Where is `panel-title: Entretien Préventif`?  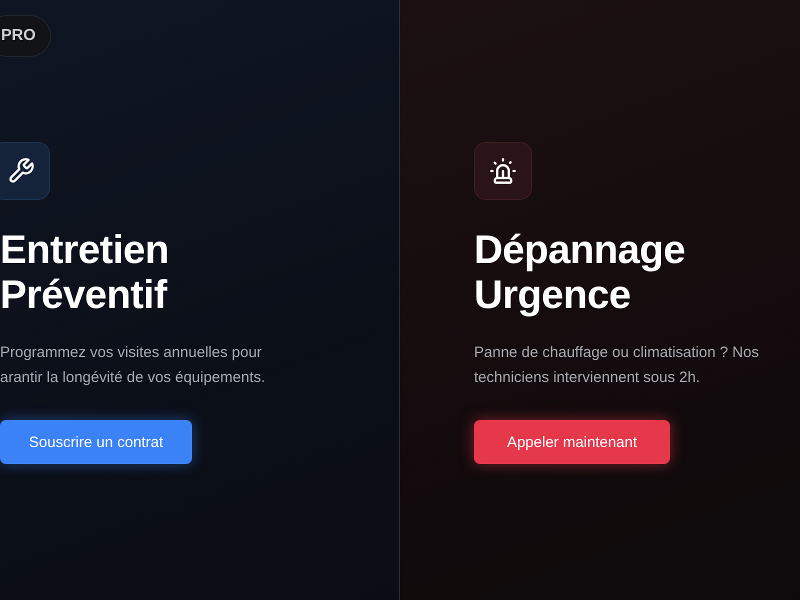
panel-title: Entretien Préventif is located at coordinates (84, 273).